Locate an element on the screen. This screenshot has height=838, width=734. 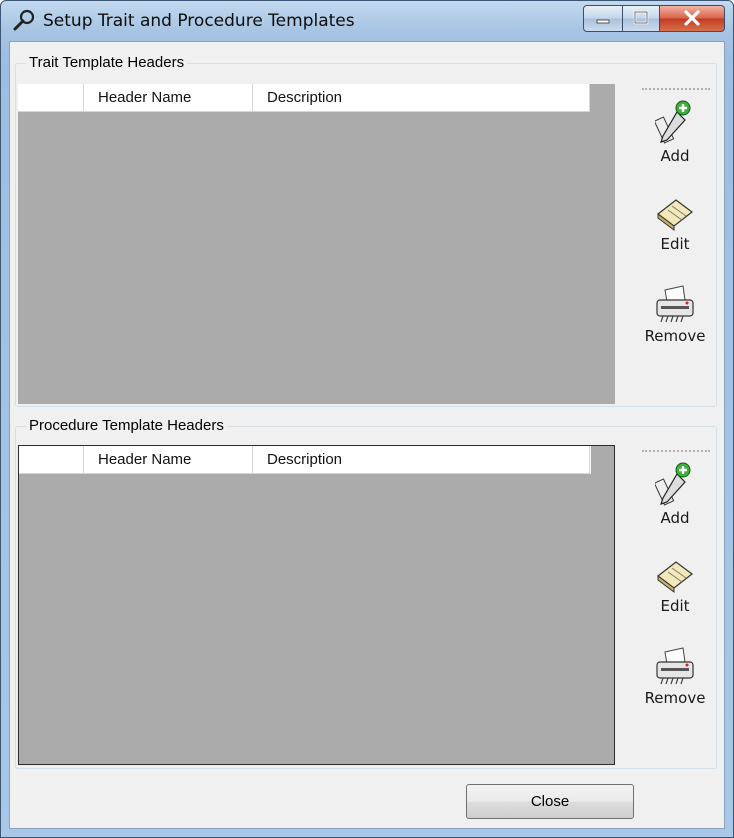
maximize-button is located at coordinates (641, 18).